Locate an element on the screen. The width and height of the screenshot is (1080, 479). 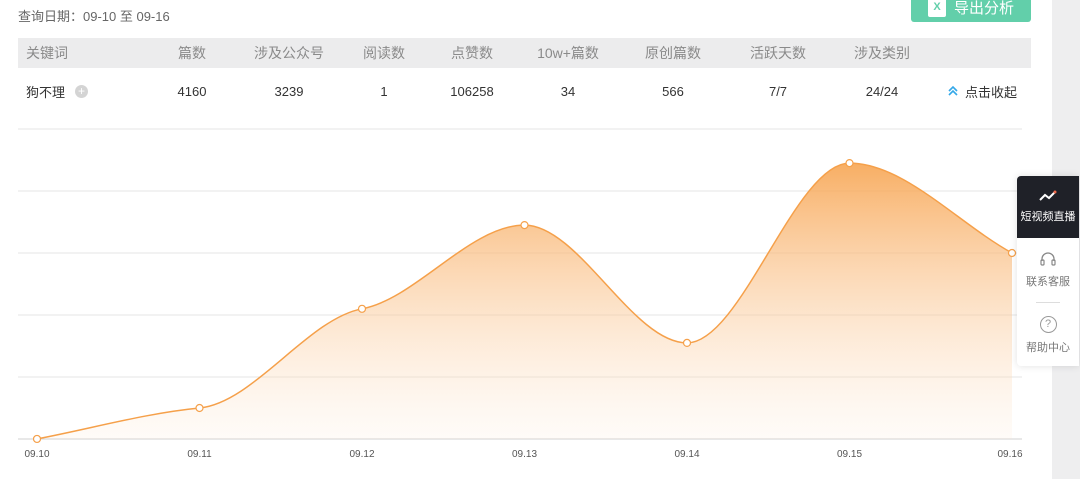
help-center-button: ? 帮助中心 is located at coordinates (1048, 334).